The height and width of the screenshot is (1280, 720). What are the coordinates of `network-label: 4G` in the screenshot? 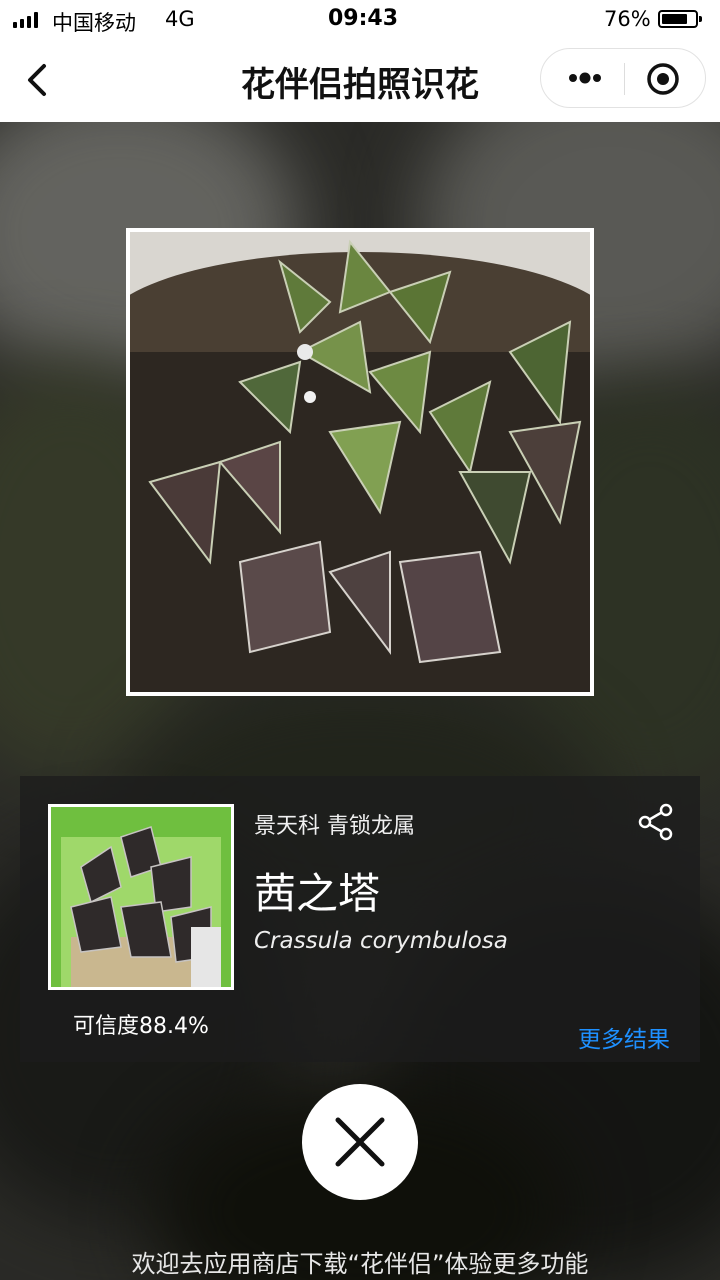 It's located at (180, 19).